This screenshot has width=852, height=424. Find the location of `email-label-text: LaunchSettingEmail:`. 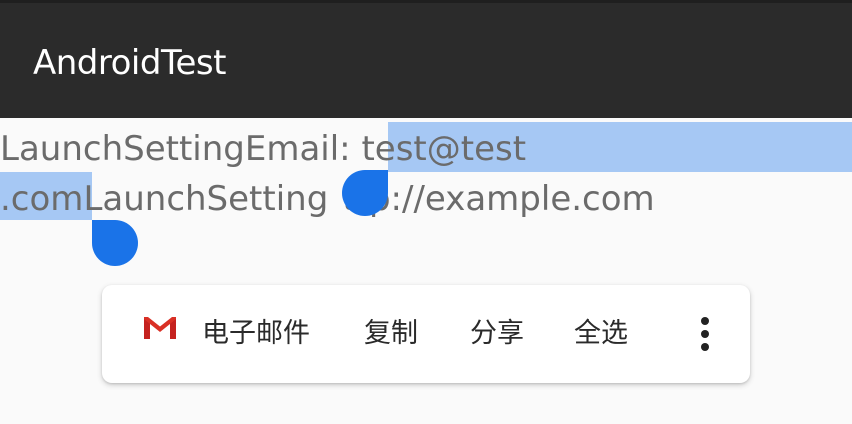

email-label-text: LaunchSettingEmail: is located at coordinates (180, 149).